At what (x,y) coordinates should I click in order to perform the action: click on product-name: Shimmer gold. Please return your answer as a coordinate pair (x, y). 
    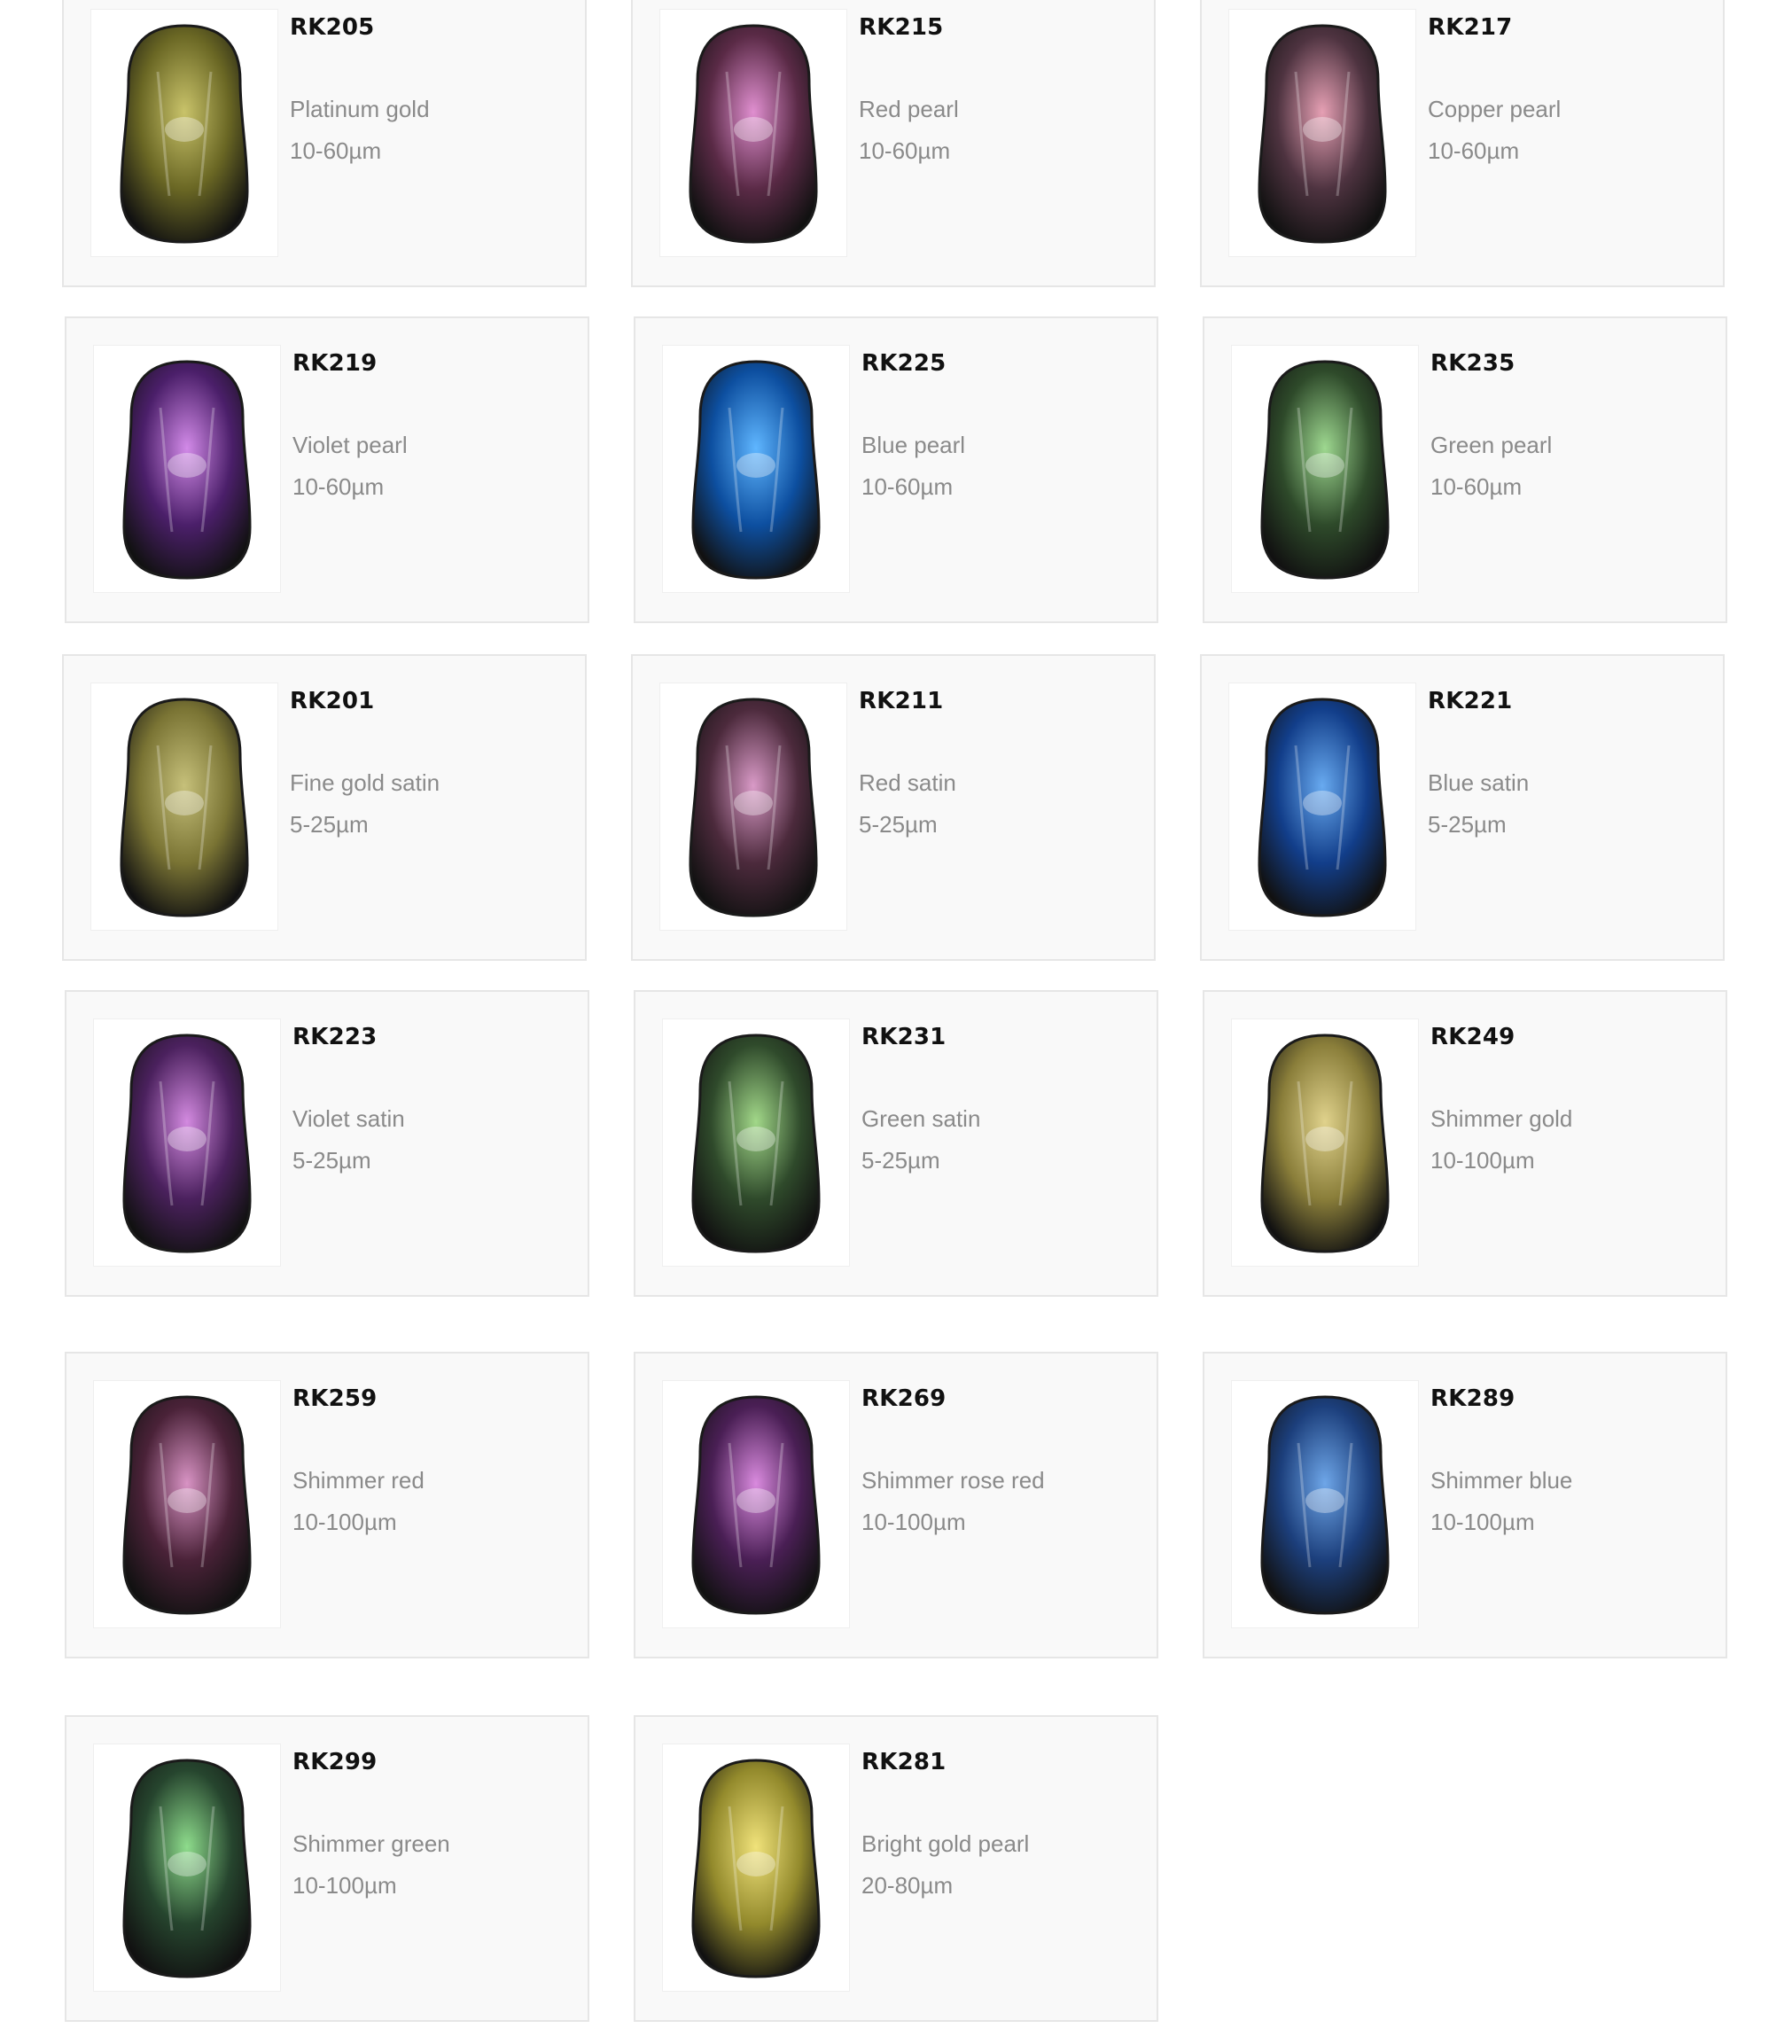
    Looking at the image, I should click on (1501, 1118).